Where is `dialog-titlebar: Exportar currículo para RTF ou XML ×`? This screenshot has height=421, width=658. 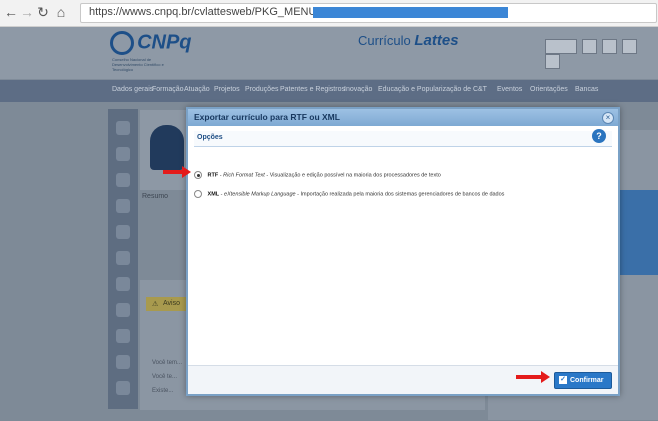 dialog-titlebar: Exportar currículo para RTF ou XML × is located at coordinates (403, 117).